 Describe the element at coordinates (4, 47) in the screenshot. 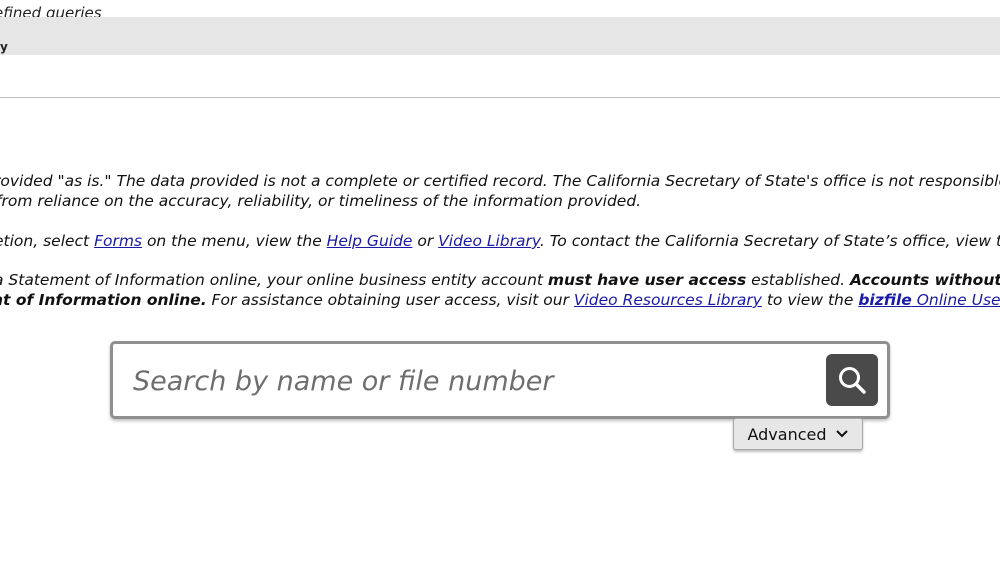

I see `header-bar-text-fragment: y` at that location.